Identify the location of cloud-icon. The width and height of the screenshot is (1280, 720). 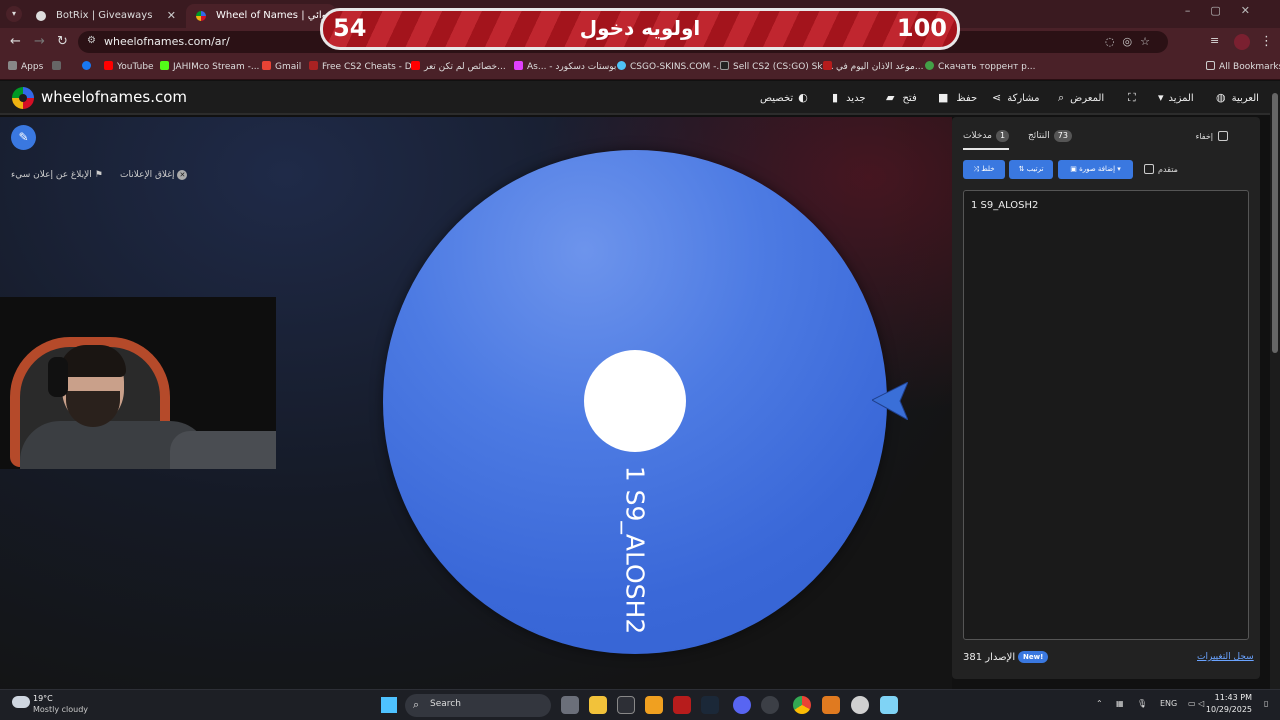
(21, 702).